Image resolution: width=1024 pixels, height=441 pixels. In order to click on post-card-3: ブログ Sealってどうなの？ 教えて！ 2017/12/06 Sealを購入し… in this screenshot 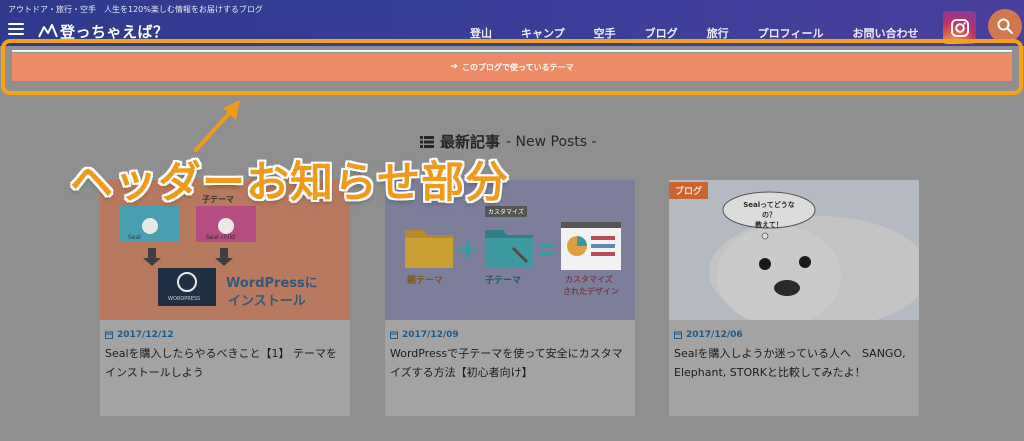, I will do `click(794, 298)`.